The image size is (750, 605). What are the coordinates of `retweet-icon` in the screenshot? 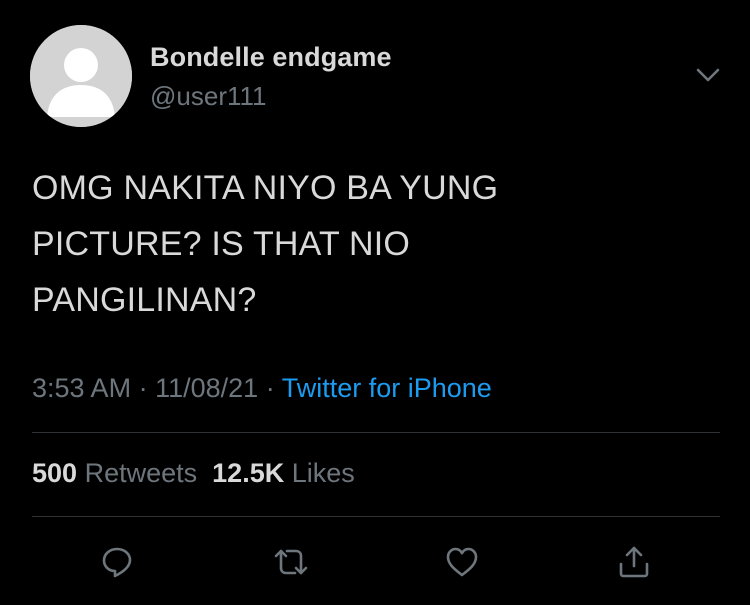 It's located at (291, 562).